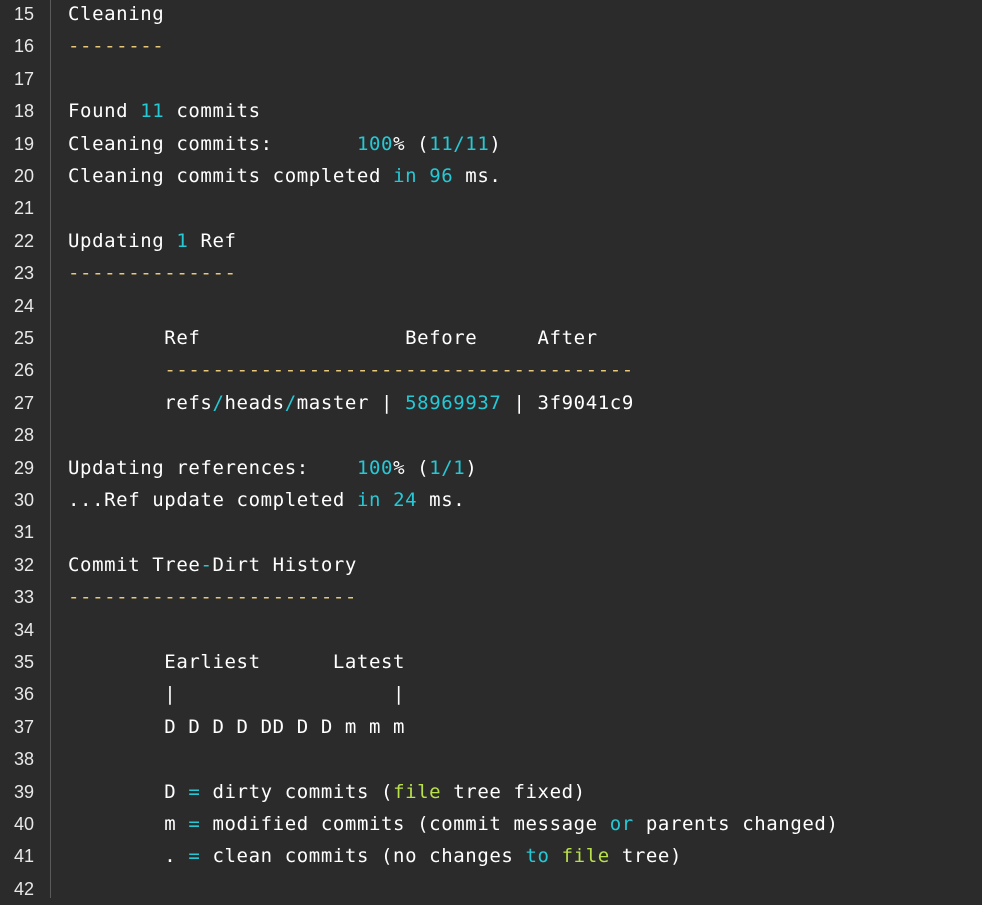 The height and width of the screenshot is (905, 982). Describe the element at coordinates (128, 856) in the screenshot. I see `token: .` at that location.